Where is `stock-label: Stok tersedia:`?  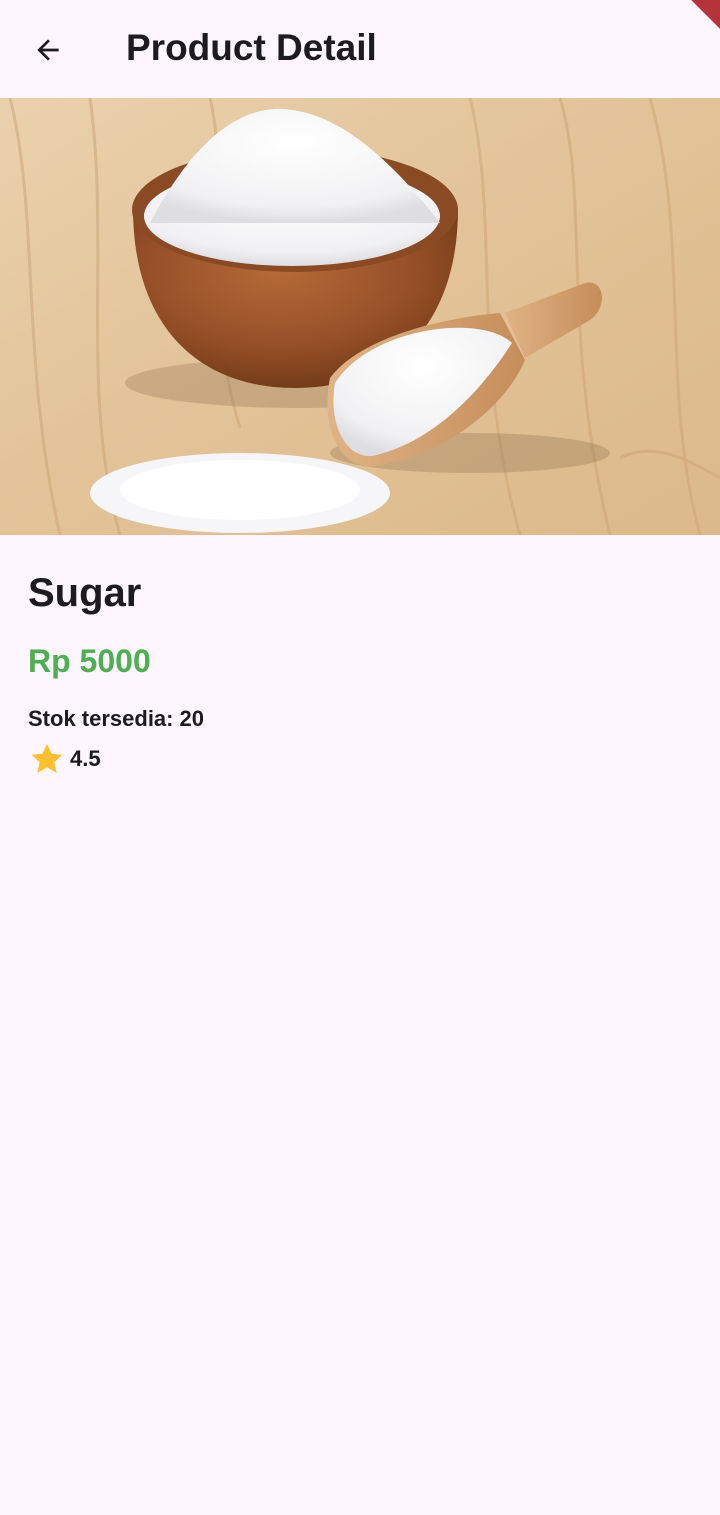 stock-label: Stok tersedia: is located at coordinates (101, 718).